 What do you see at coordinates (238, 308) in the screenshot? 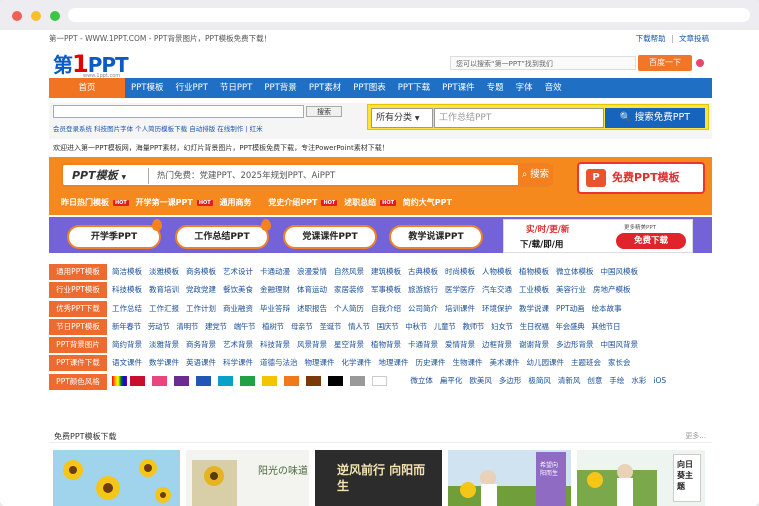
I see `category-link: 商业融资` at bounding box center [238, 308].